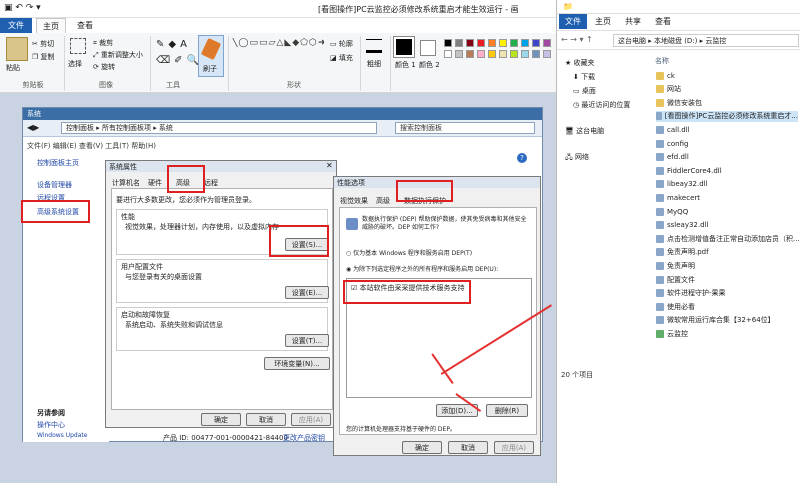 The image size is (800, 483). I want to click on tools-icons-row2: ⌫✐🔍, so click(179, 60).